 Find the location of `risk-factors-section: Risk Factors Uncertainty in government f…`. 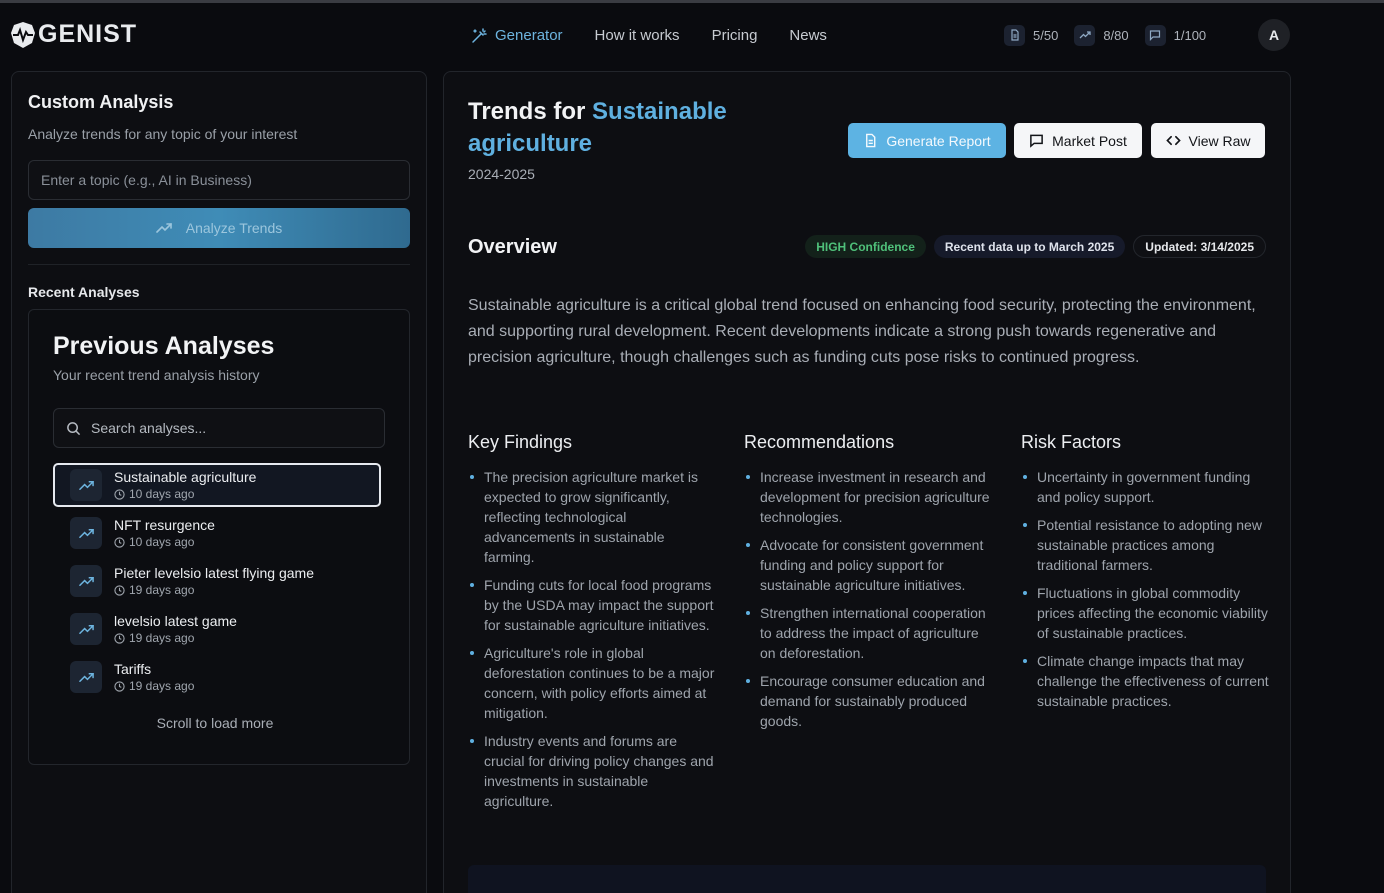

risk-factors-section: Risk Factors Uncertainty in government f… is located at coordinates (1145, 575).